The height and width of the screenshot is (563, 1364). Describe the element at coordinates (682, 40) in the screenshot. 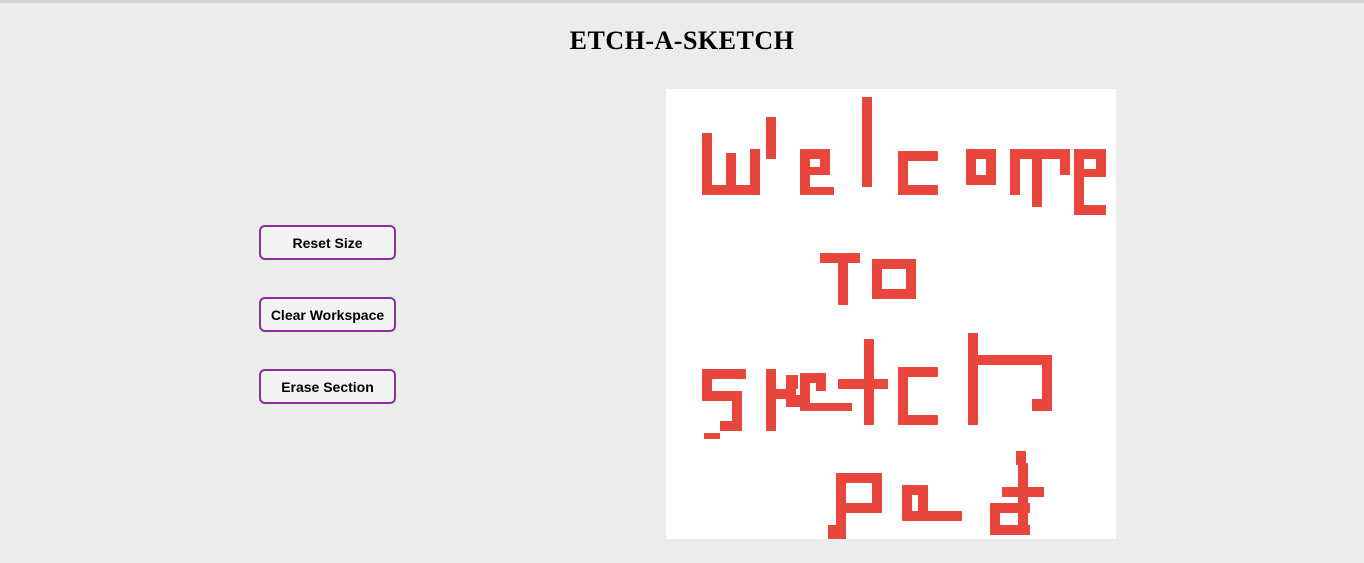

I see `page-title: ETCH-A-SKETCH` at that location.